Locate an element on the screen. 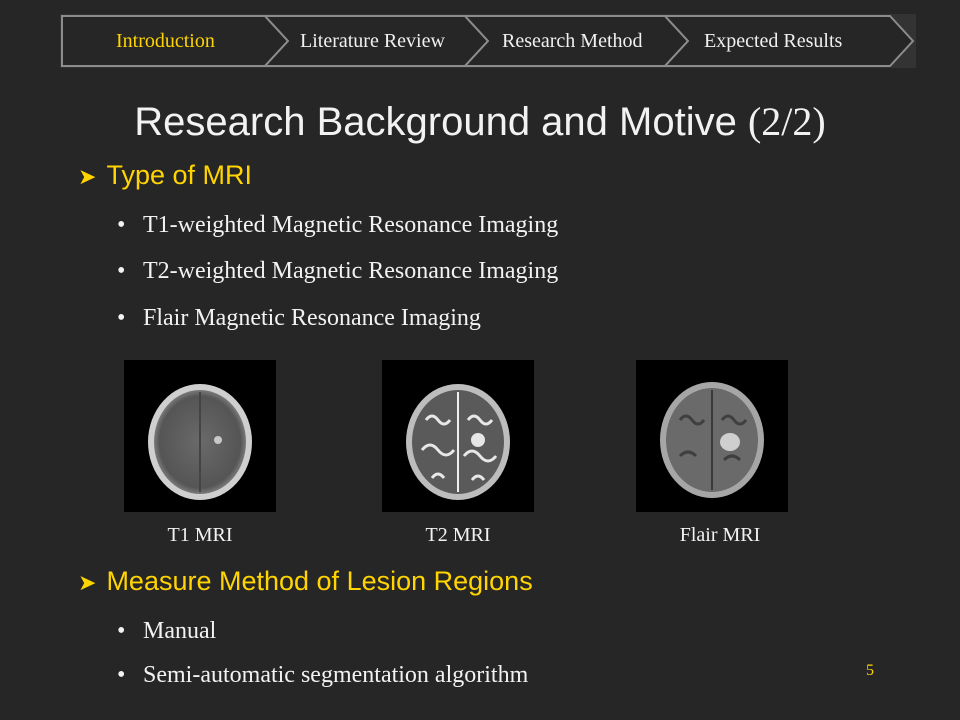 This screenshot has height=720, width=960. t2-mri-image is located at coordinates (458, 436).